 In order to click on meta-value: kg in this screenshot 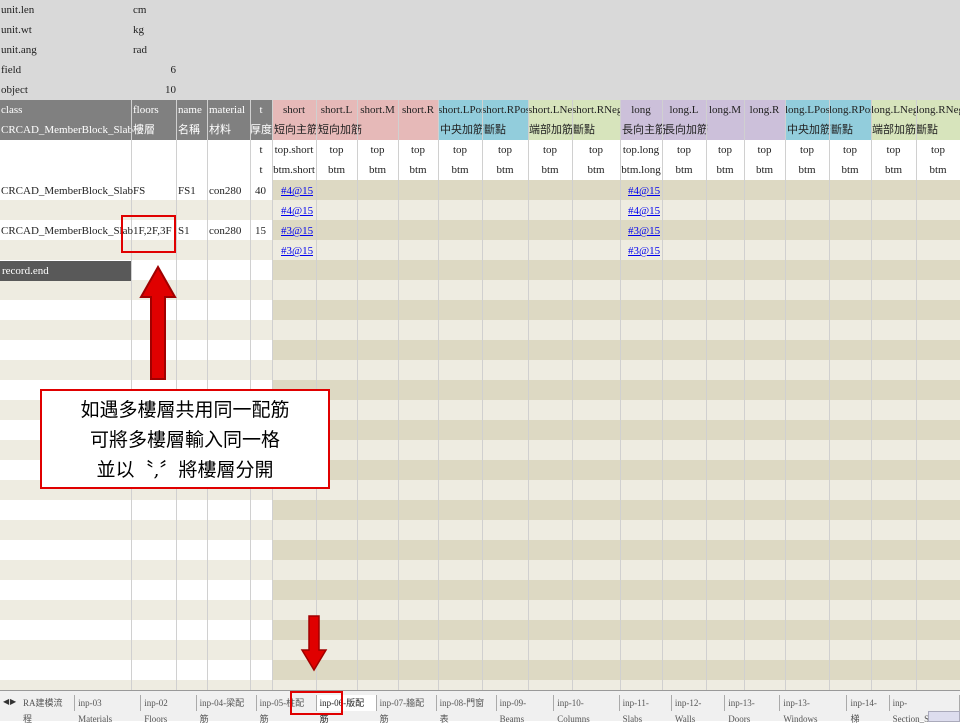, I will do `click(138, 30)`.